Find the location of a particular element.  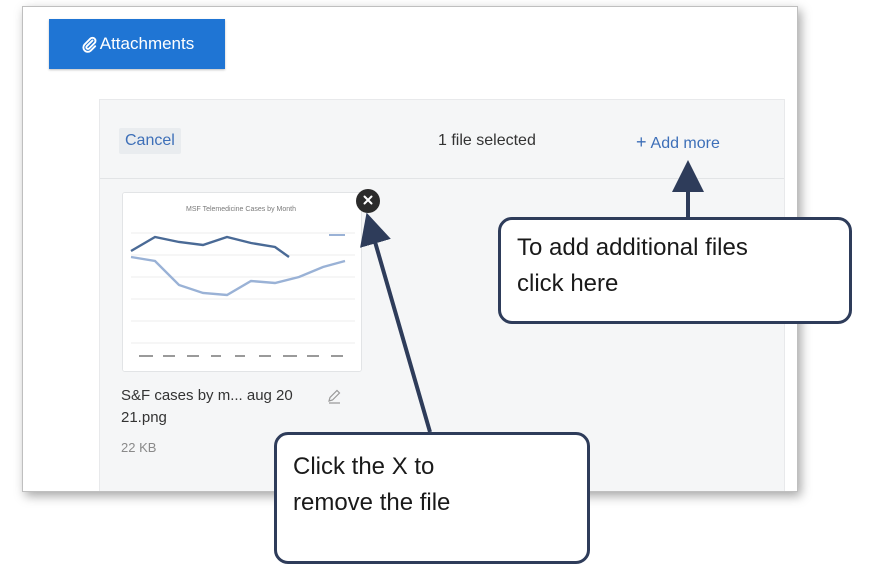

callout-remove-line-1: Click the X to is located at coordinates (364, 466).